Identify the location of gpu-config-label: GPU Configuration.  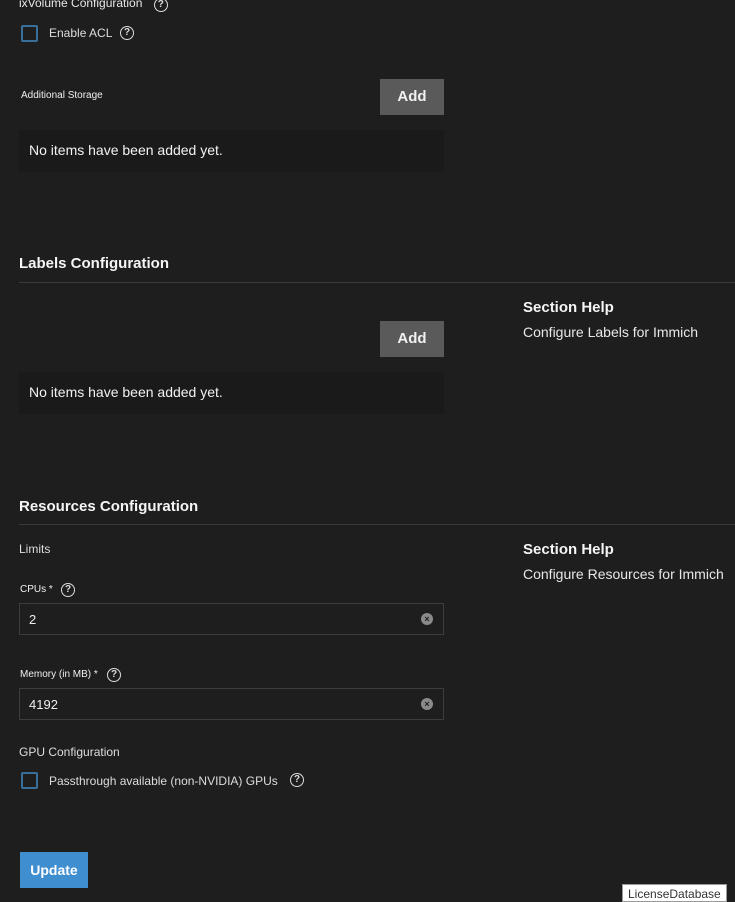
(69, 752).